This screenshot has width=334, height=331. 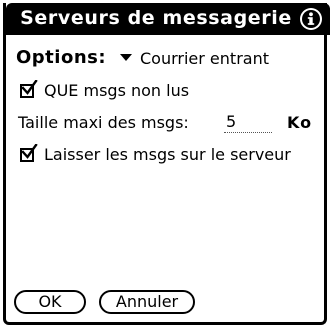 I want to click on leave-on-server-label: Laisser les msgs sur le serveur, so click(x=167, y=154).